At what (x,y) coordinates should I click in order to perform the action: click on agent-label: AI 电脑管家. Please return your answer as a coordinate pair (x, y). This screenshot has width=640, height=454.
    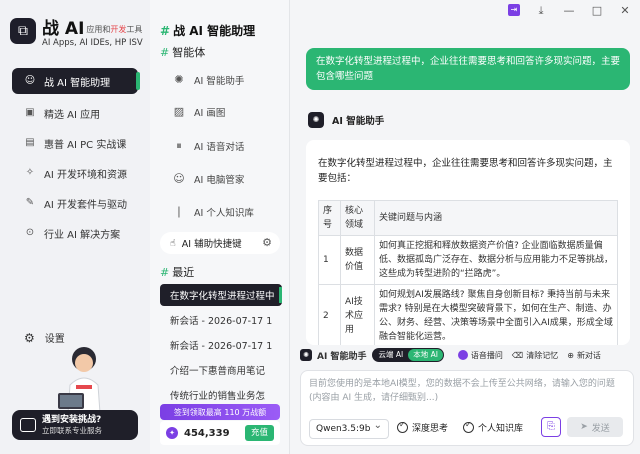
    Looking at the image, I should click on (219, 180).